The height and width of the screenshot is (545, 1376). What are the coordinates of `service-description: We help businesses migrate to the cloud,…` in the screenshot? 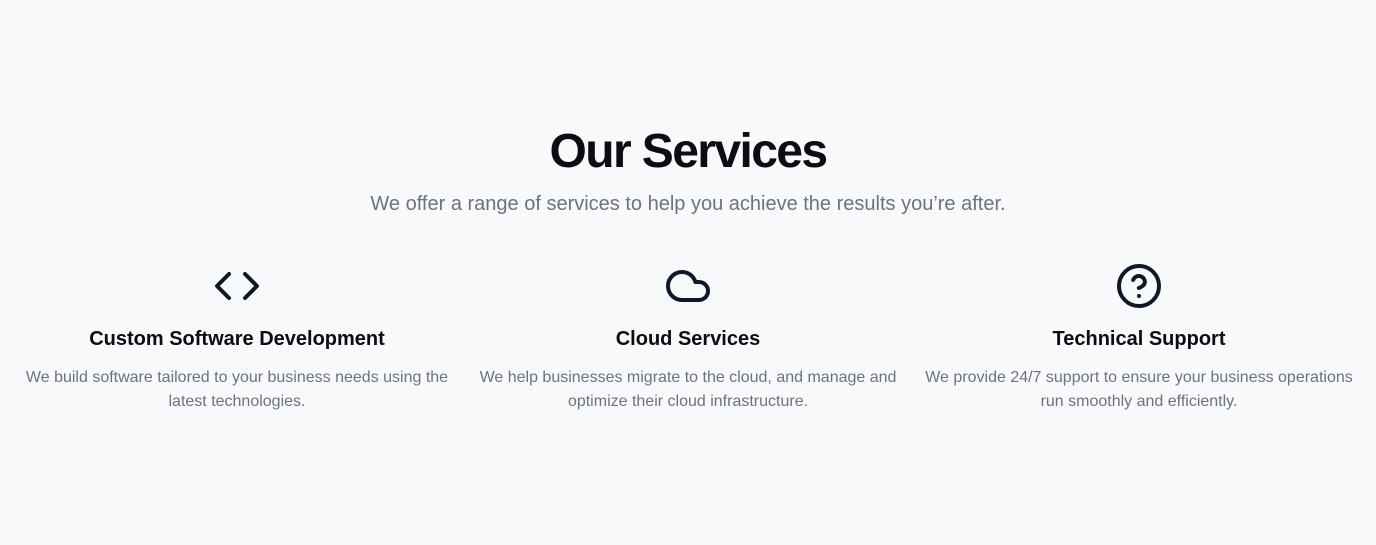 It's located at (688, 389).